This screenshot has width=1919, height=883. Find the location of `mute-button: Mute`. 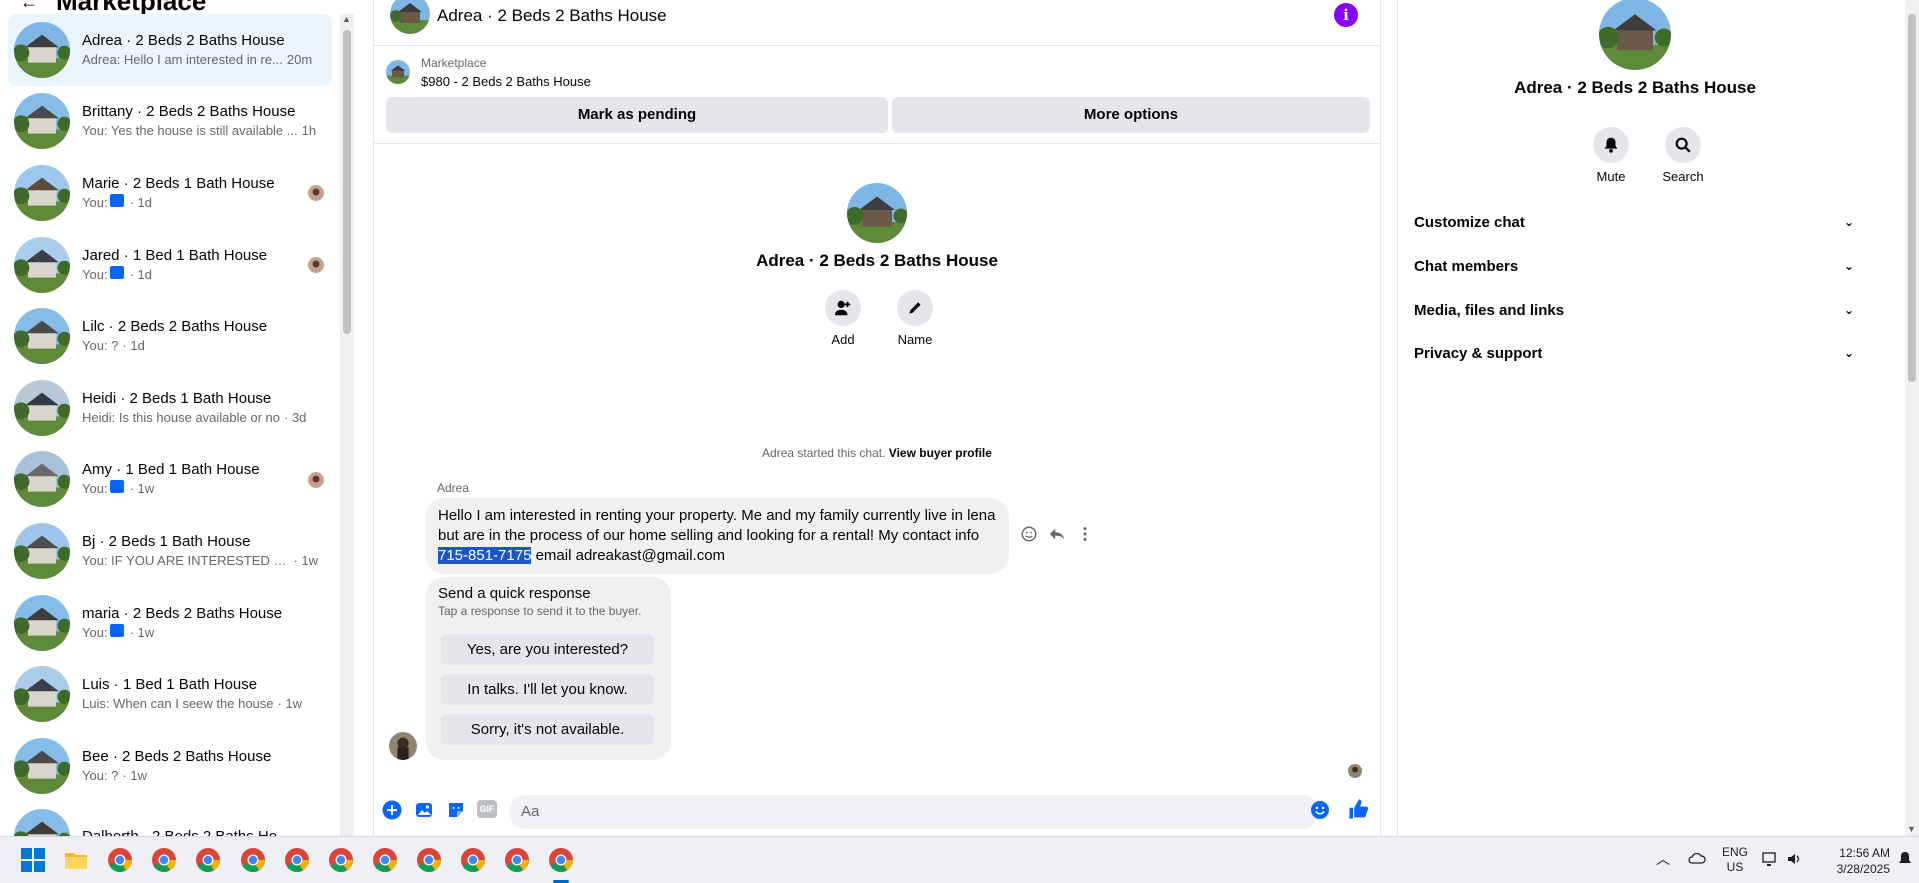

mute-button: Mute is located at coordinates (1611, 155).